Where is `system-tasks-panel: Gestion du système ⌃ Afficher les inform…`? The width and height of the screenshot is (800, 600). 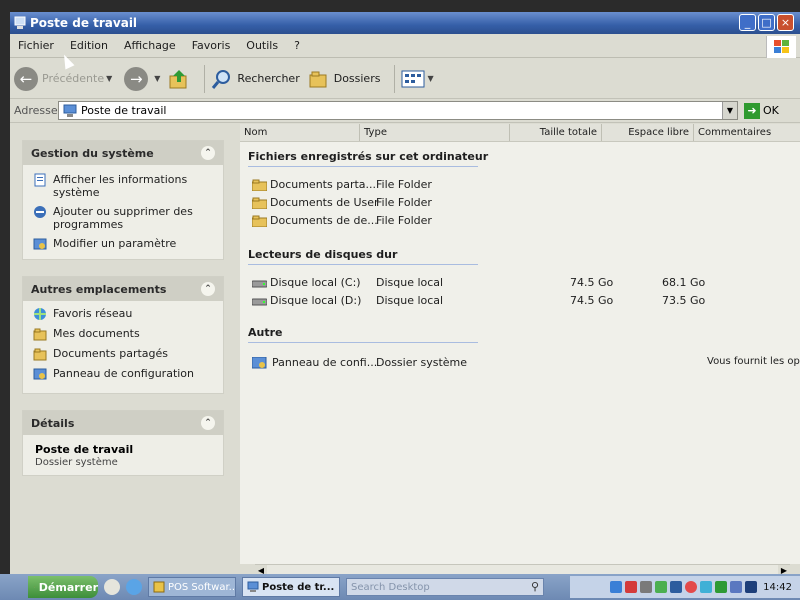 system-tasks-panel: Gestion du système ⌃ Afficher les inform… is located at coordinates (123, 200).